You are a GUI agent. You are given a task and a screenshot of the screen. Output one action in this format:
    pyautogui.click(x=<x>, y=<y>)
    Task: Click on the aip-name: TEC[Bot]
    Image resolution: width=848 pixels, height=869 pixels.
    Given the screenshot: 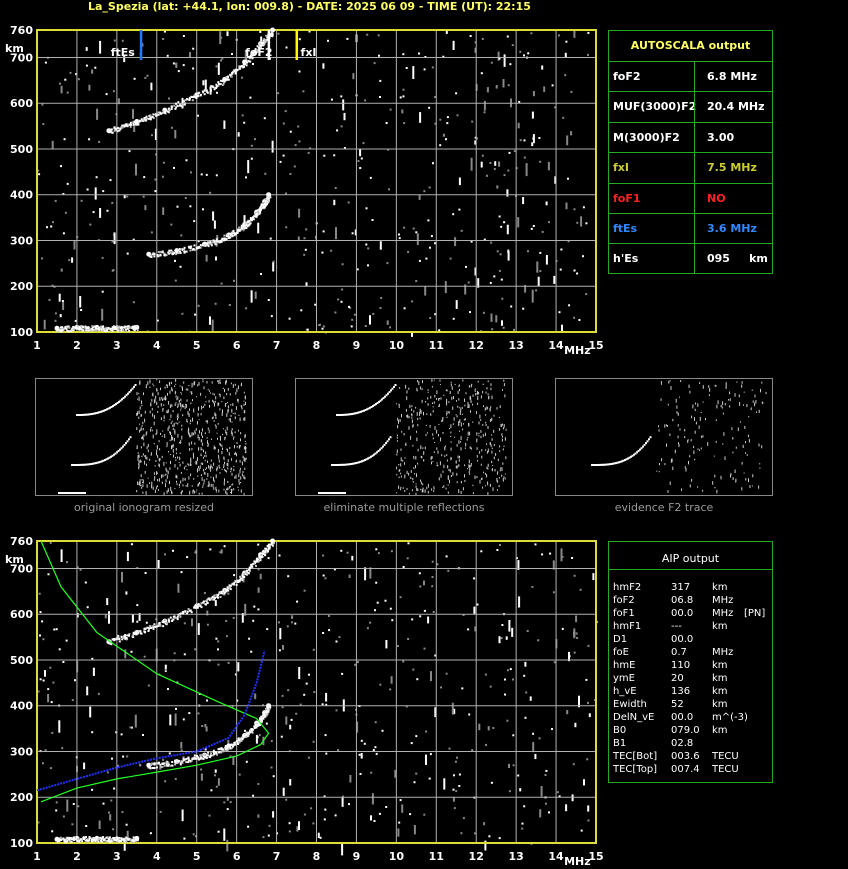 What is the action you would take?
    pyautogui.click(x=635, y=756)
    